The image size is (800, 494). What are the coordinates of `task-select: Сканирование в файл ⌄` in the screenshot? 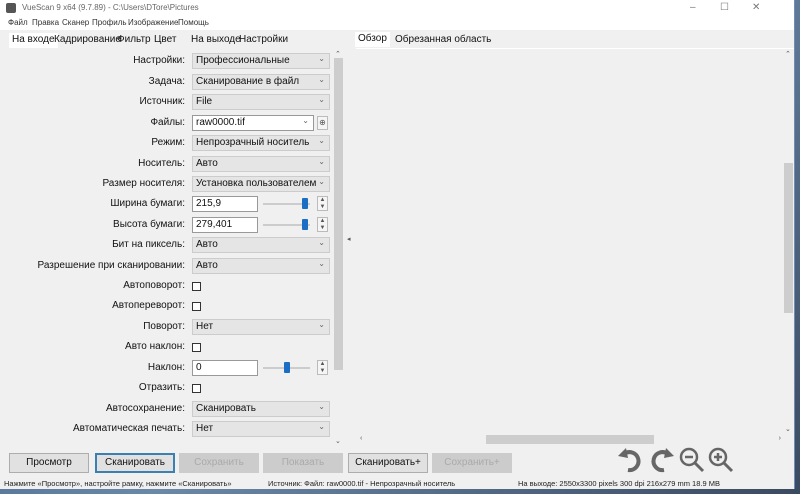 It's located at (261, 82).